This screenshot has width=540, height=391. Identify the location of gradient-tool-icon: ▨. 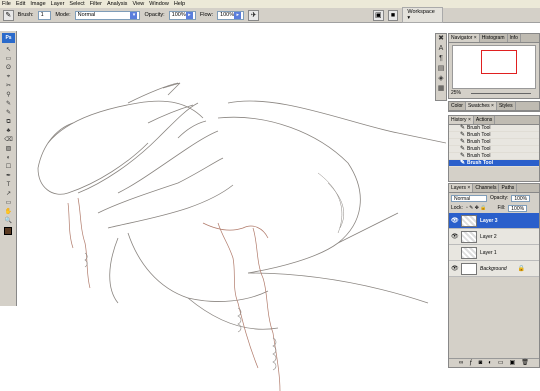
(8, 149).